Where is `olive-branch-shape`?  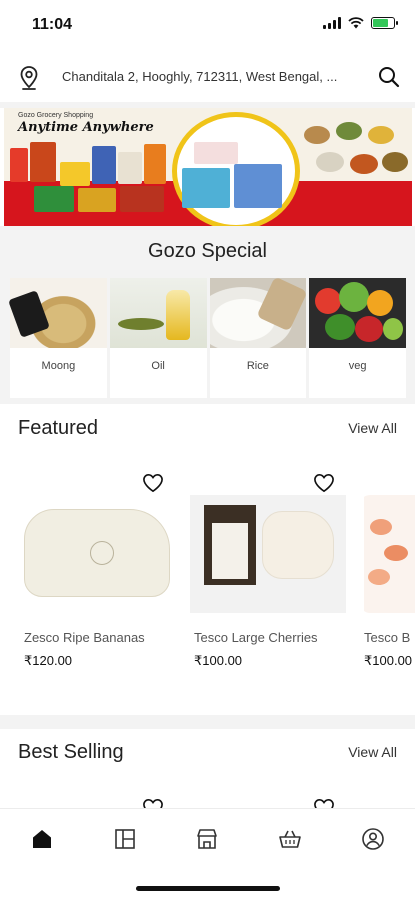
olive-branch-shape is located at coordinates (140, 324).